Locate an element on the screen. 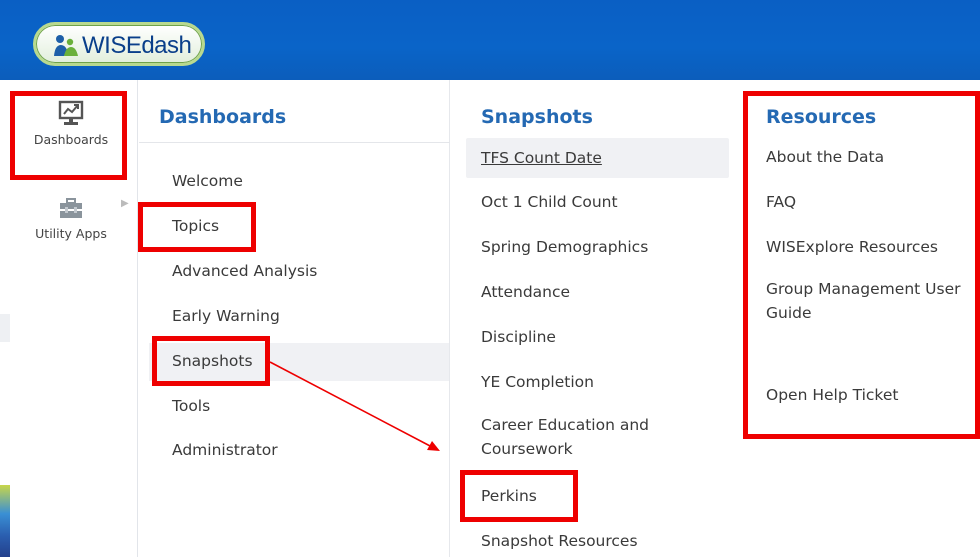  annotation-box-topics is located at coordinates (197, 227).